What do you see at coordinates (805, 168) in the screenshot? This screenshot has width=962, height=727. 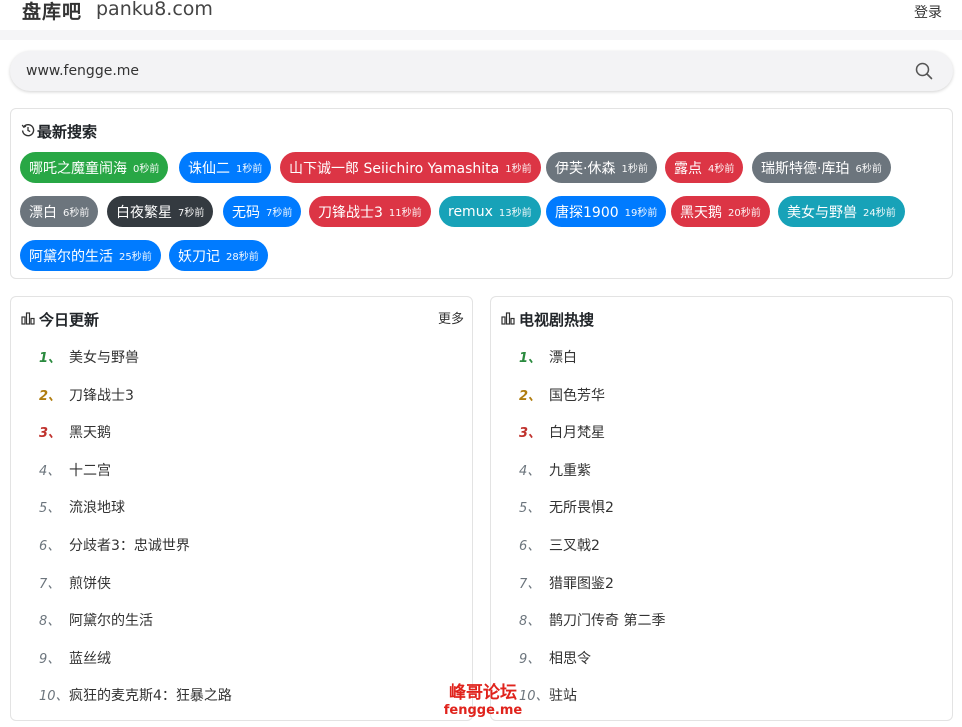 I see `search-tag-label: 瑞斯特德·库珀` at bounding box center [805, 168].